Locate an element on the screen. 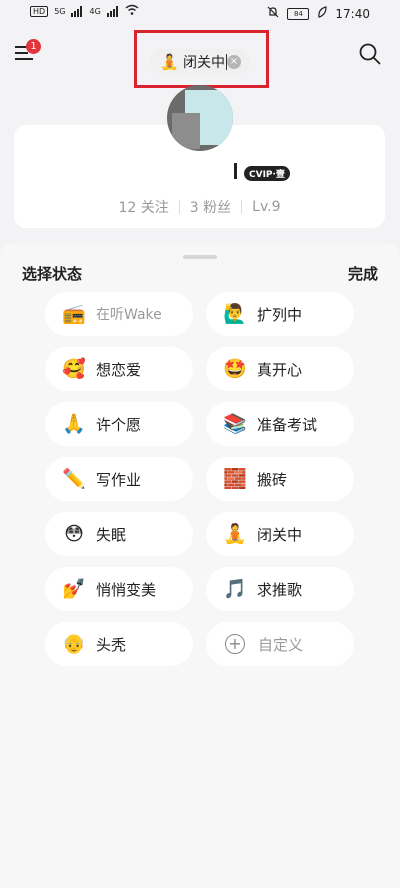  status-right: 84 17:40 is located at coordinates (318, 13).